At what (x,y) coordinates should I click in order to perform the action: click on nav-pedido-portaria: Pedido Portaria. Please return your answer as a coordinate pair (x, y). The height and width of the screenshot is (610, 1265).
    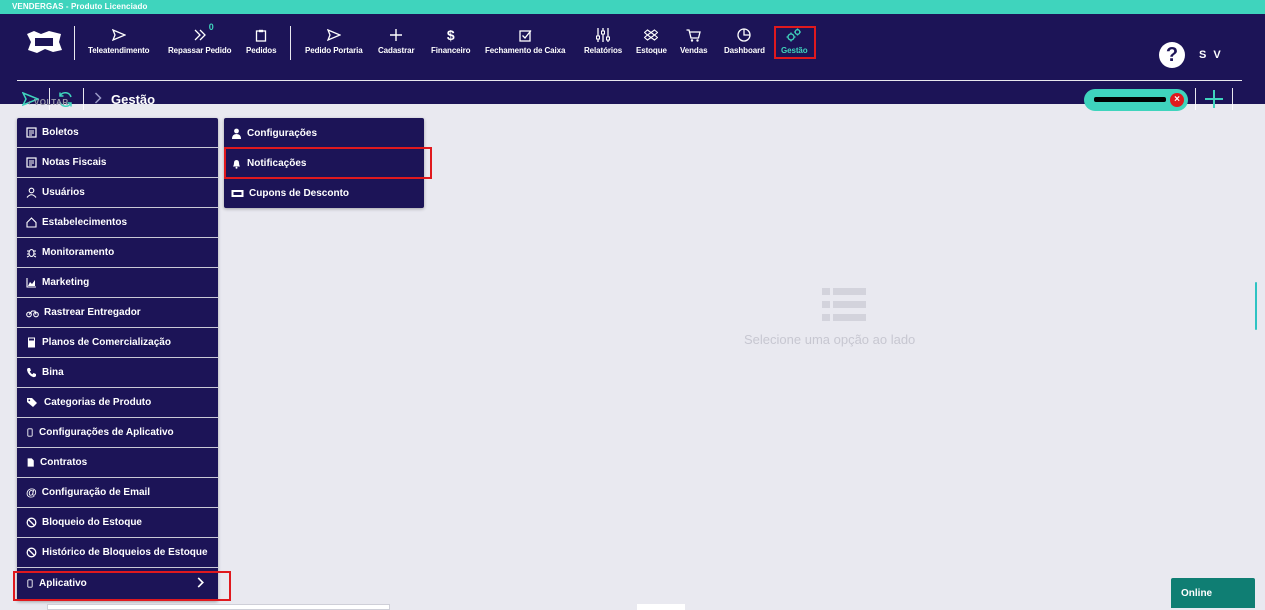
    Looking at the image, I should click on (334, 43).